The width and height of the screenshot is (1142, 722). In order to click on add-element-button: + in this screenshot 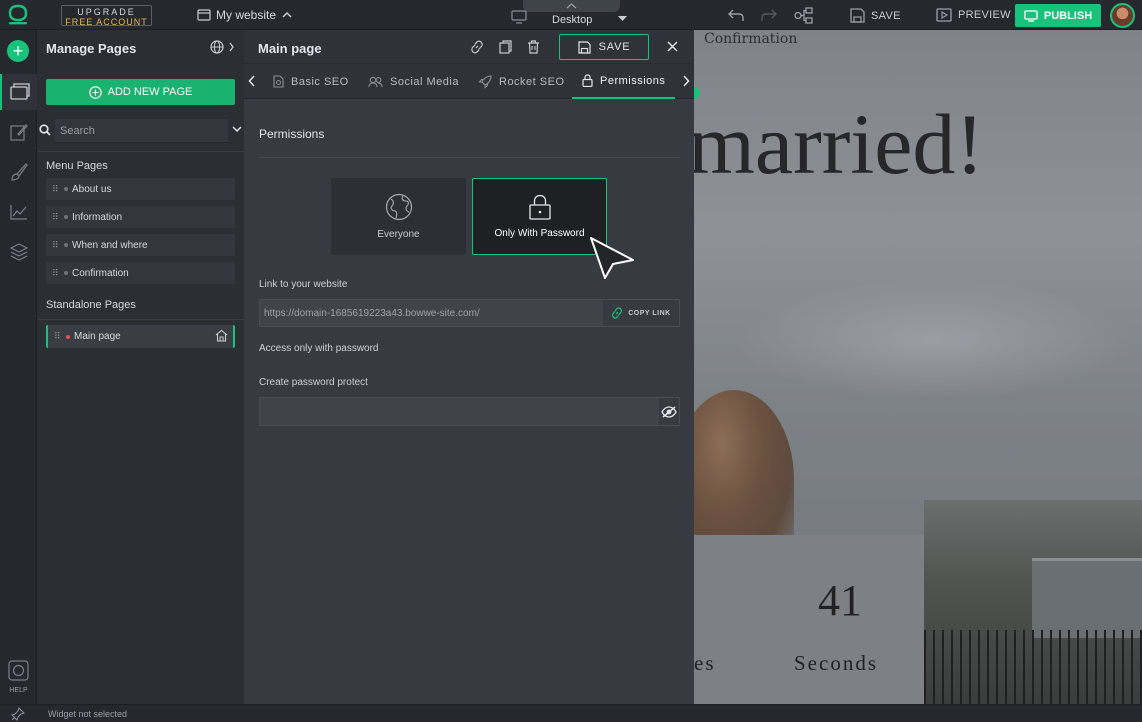, I will do `click(18, 51)`.